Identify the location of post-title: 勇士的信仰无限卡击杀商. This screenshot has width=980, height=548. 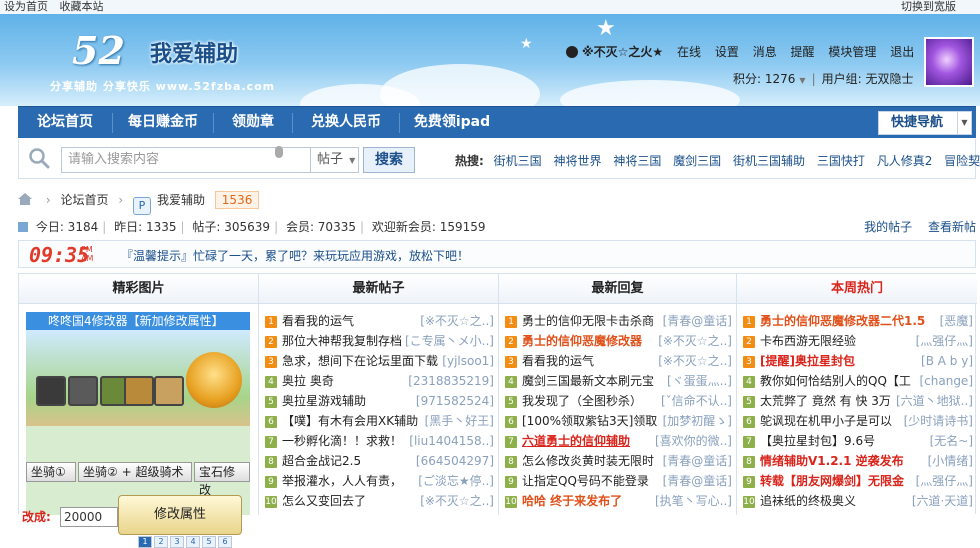
(588, 321).